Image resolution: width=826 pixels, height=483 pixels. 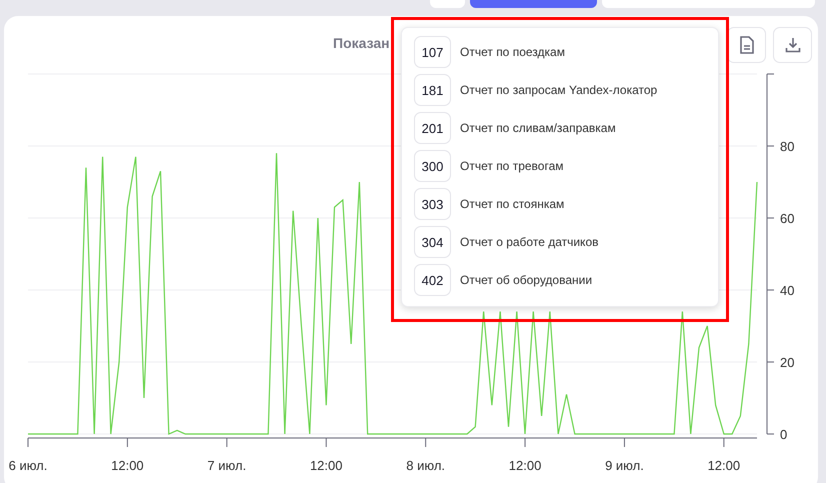 I want to click on report-code: 304, so click(x=432, y=242).